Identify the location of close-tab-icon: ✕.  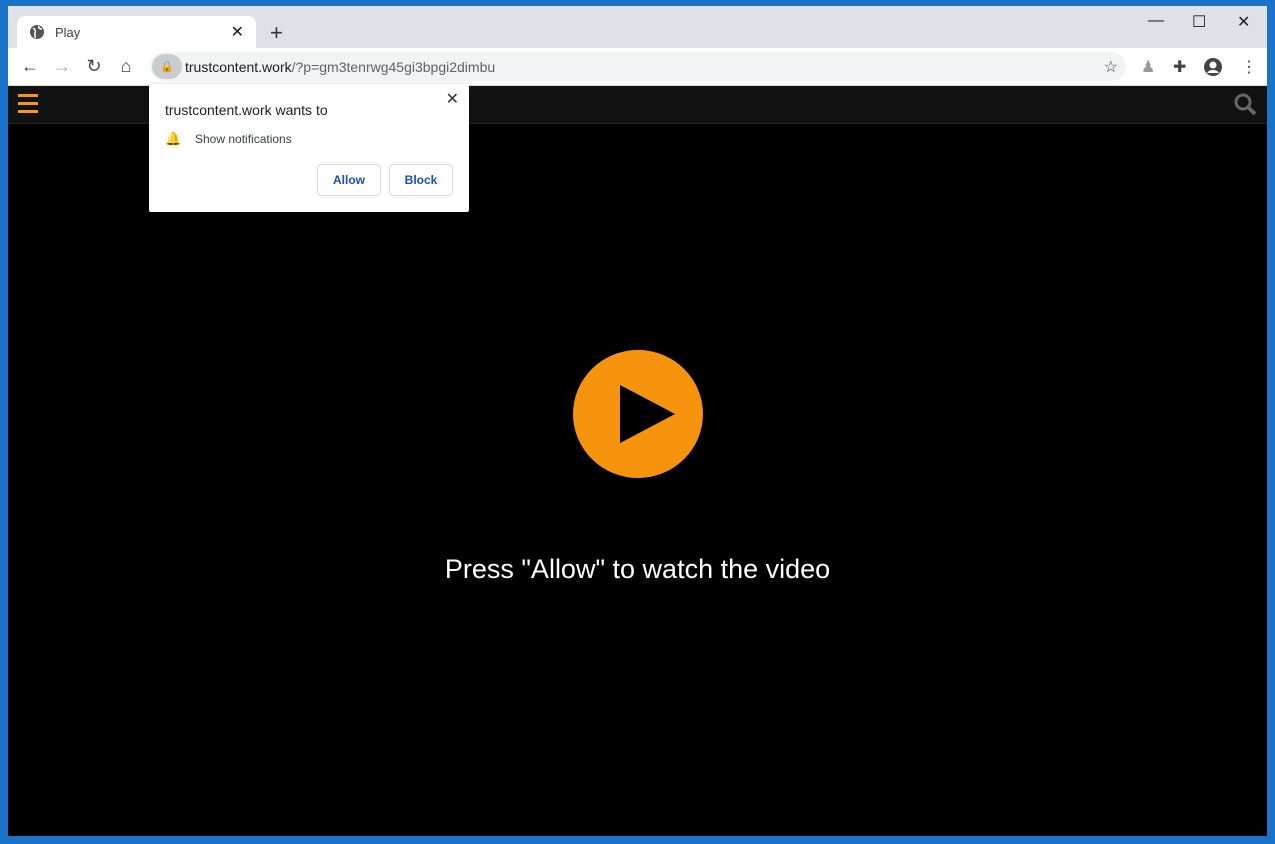
(237, 32).